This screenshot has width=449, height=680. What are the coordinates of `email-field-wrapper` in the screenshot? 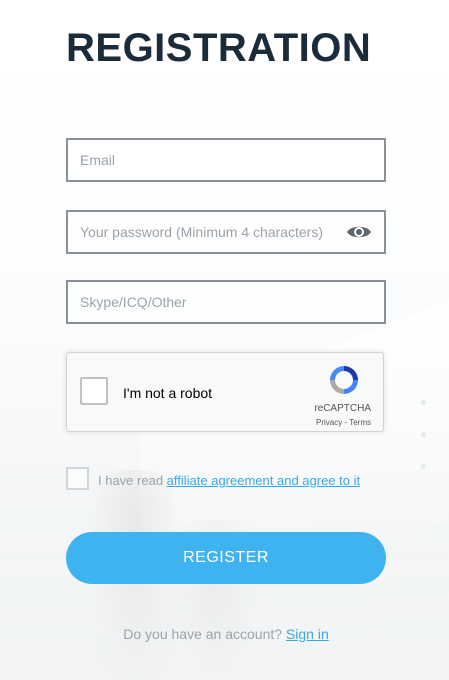 It's located at (226, 160).